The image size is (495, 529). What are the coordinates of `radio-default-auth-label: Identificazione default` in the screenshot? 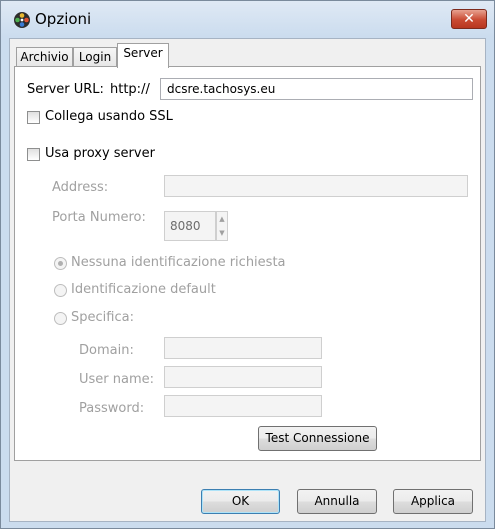 It's located at (143, 289).